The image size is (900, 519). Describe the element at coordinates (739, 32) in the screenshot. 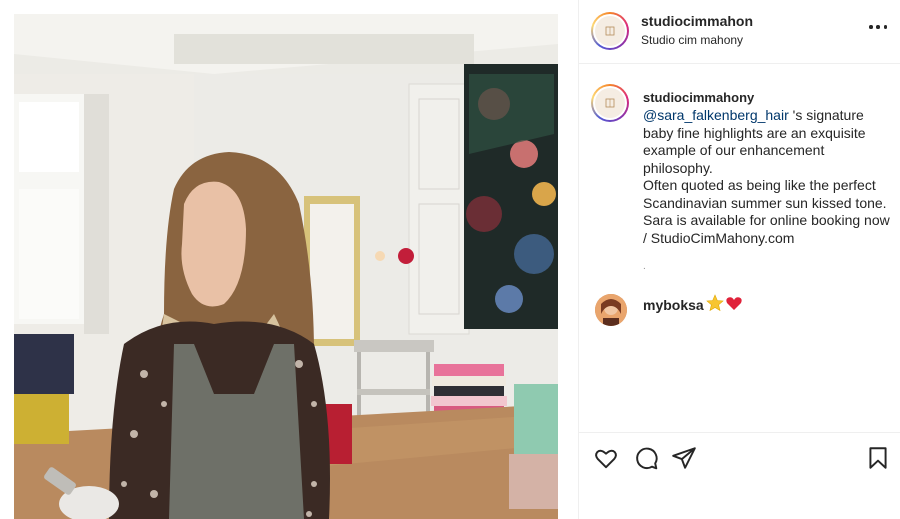

I see `post-header: studiocimmahon Studio cim mahony` at that location.